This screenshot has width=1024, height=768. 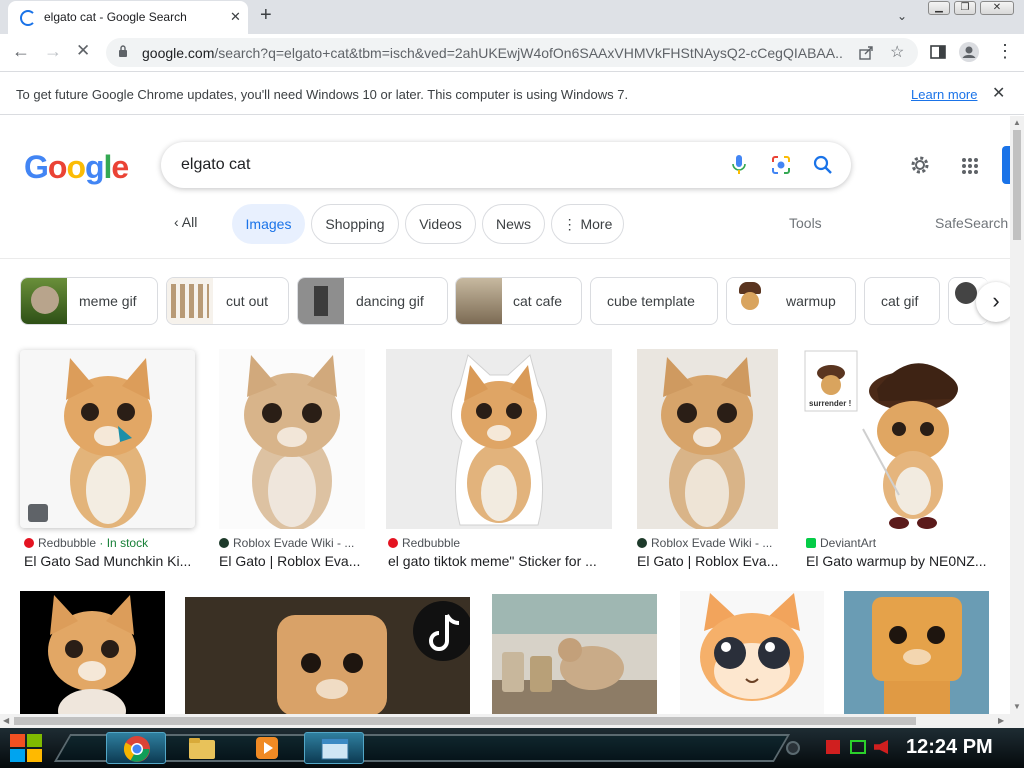 What do you see at coordinates (858, 747) in the screenshot?
I see `network-icon` at bounding box center [858, 747].